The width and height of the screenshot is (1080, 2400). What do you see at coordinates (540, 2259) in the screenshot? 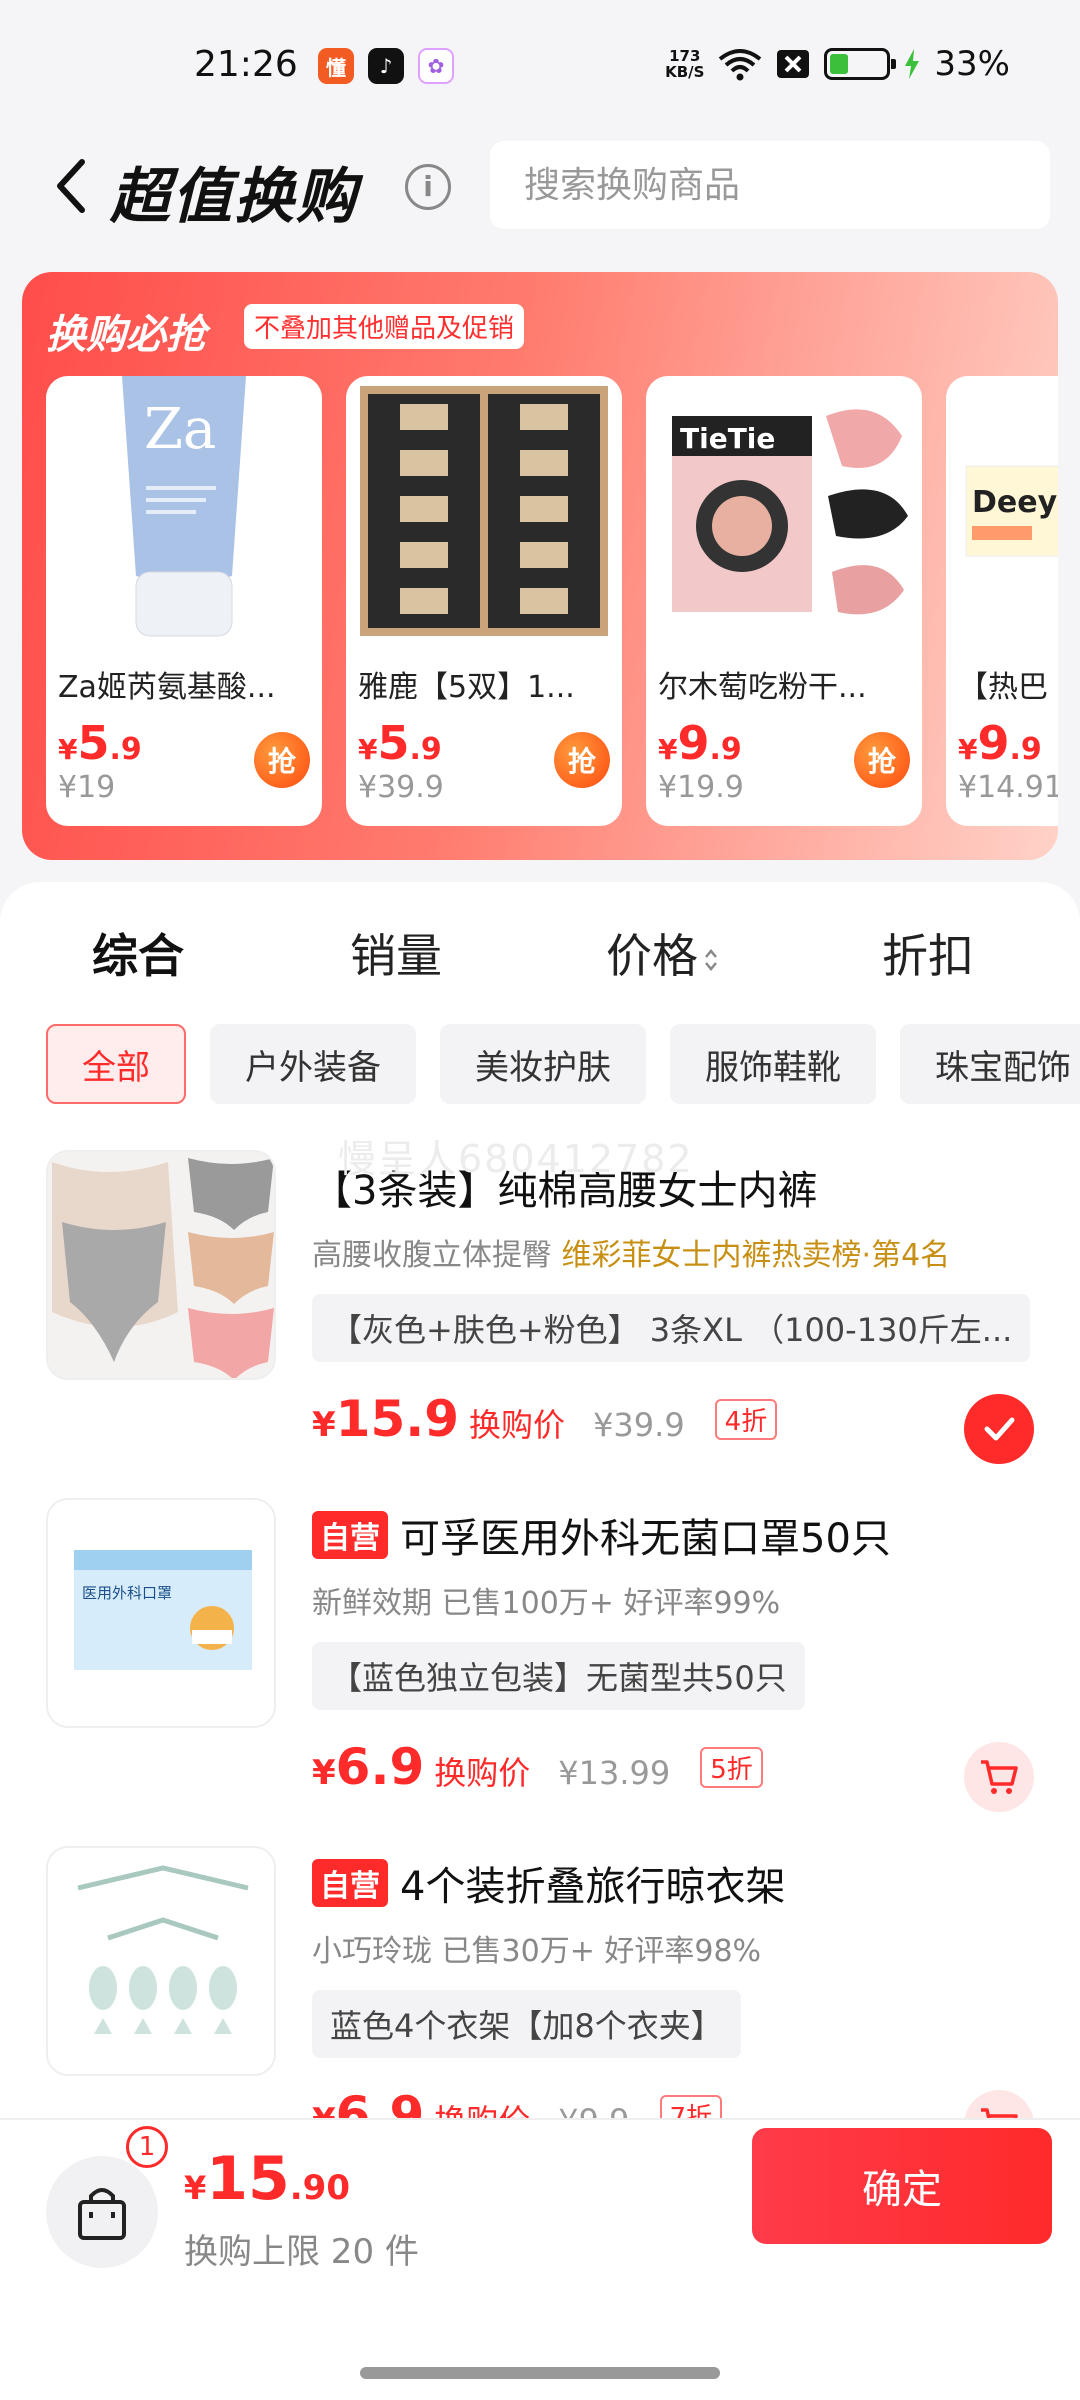
I see `bottom-bar: 1 ¥15.90 换购上限 20 件 确定` at bounding box center [540, 2259].